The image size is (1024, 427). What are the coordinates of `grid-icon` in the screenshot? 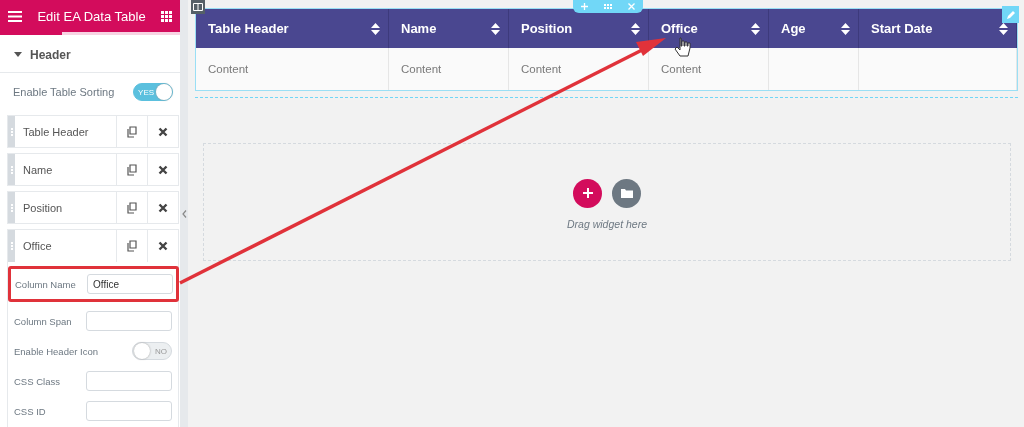 It's located at (167, 16).